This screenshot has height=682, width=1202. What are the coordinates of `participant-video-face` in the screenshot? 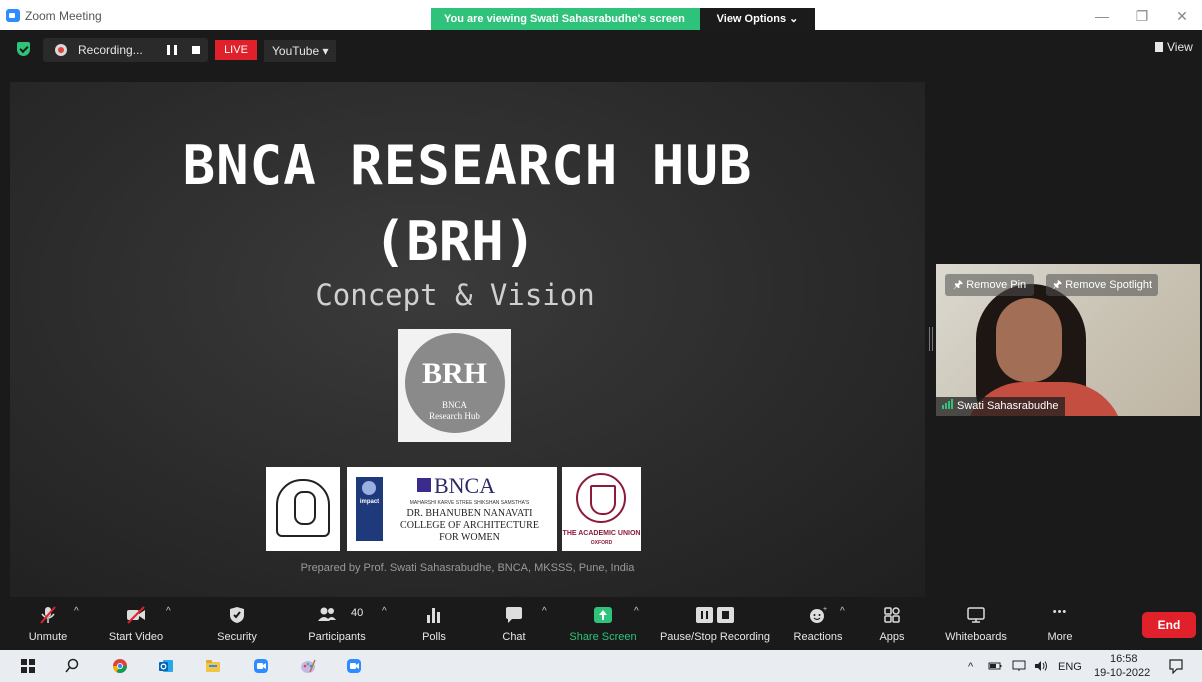 It's located at (1029, 340).